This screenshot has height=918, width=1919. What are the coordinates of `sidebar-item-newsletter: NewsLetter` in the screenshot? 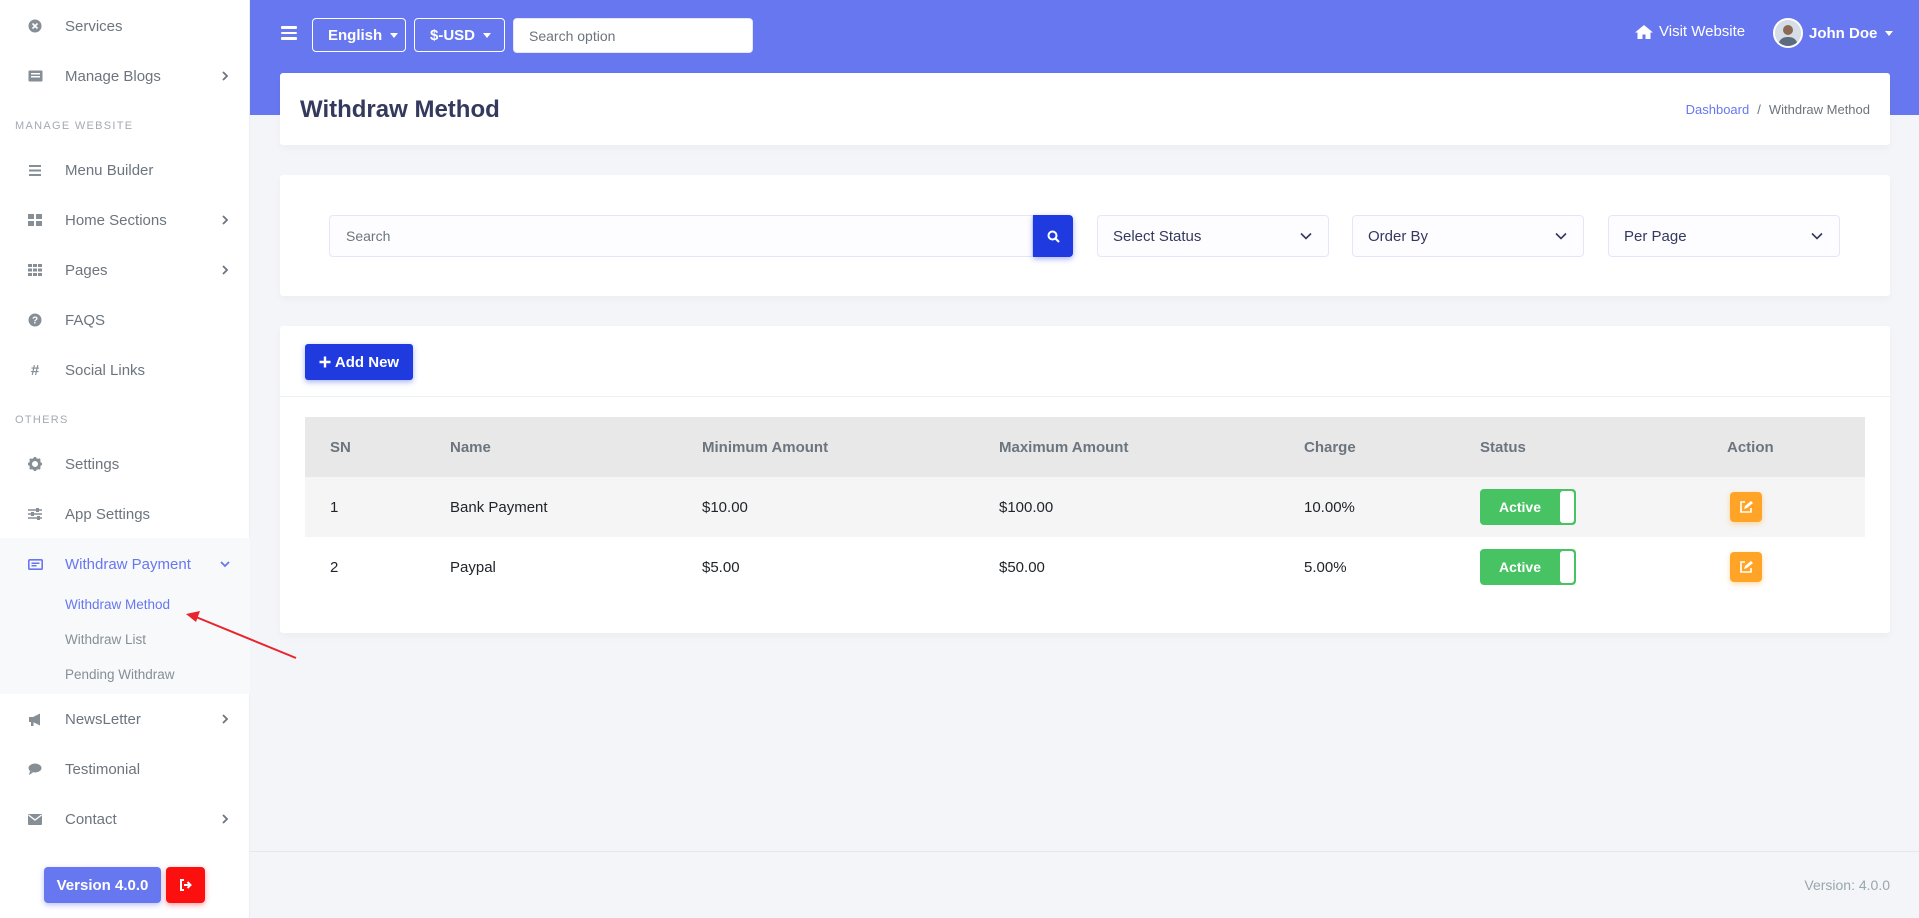 It's located at (125, 719).